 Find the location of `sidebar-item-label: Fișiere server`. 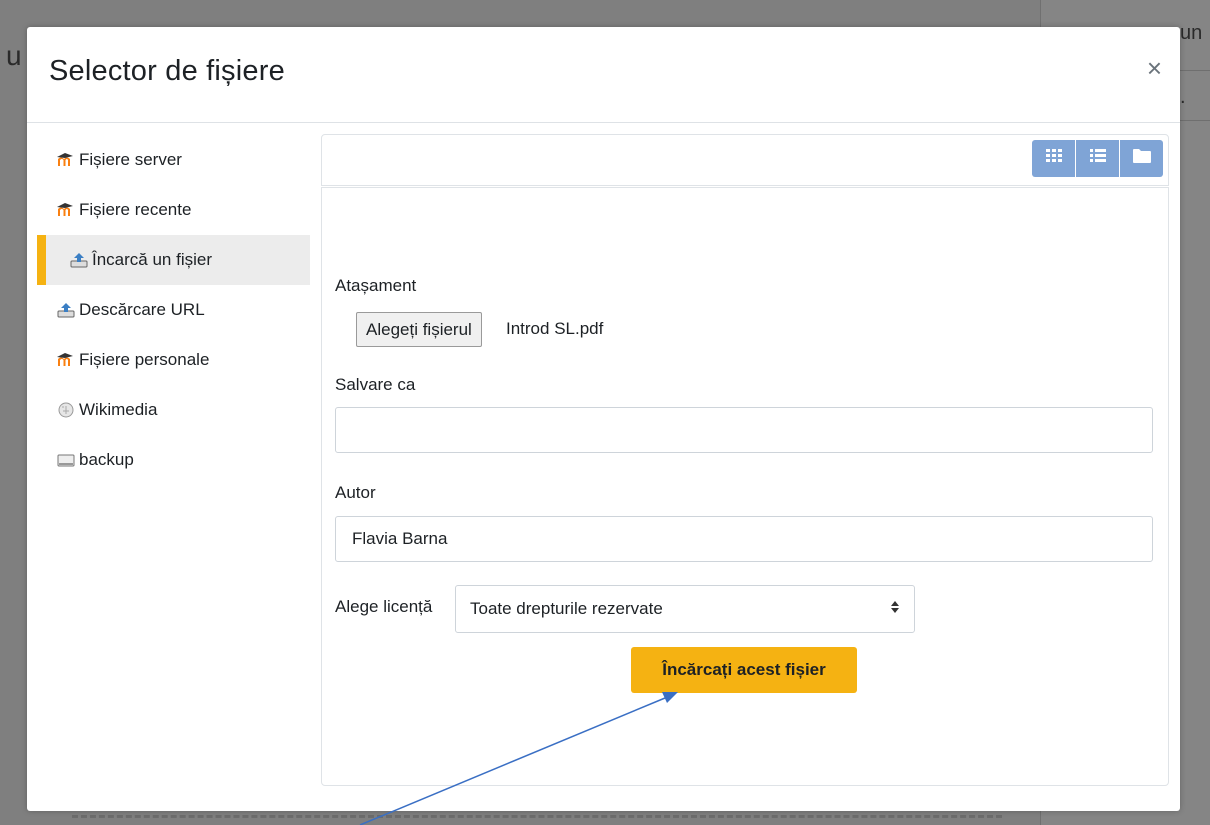

sidebar-item-label: Fișiere server is located at coordinates (130, 159).